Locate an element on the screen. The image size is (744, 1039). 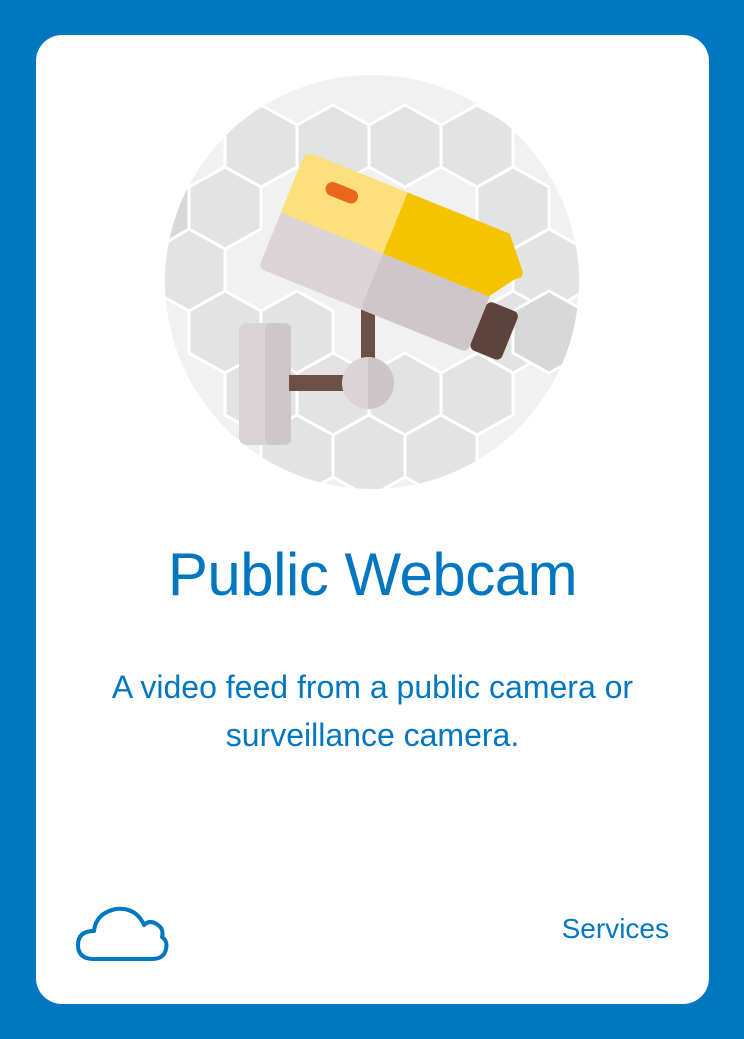
card-title: Public Webcam is located at coordinates (372, 574).